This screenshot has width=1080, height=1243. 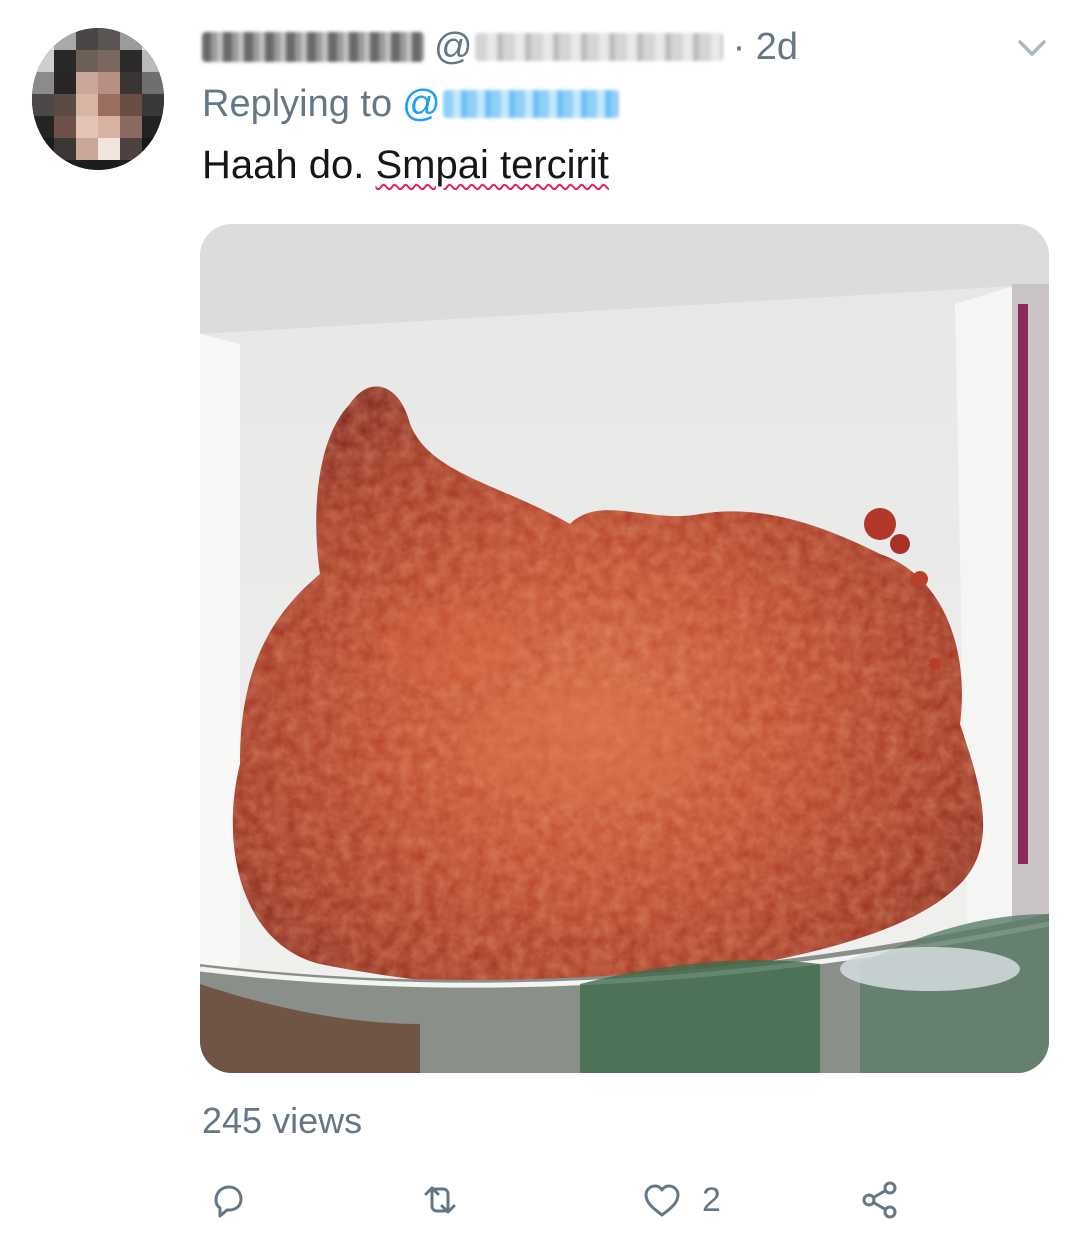 What do you see at coordinates (598, 47) in the screenshot?
I see `handle-redacted` at bounding box center [598, 47].